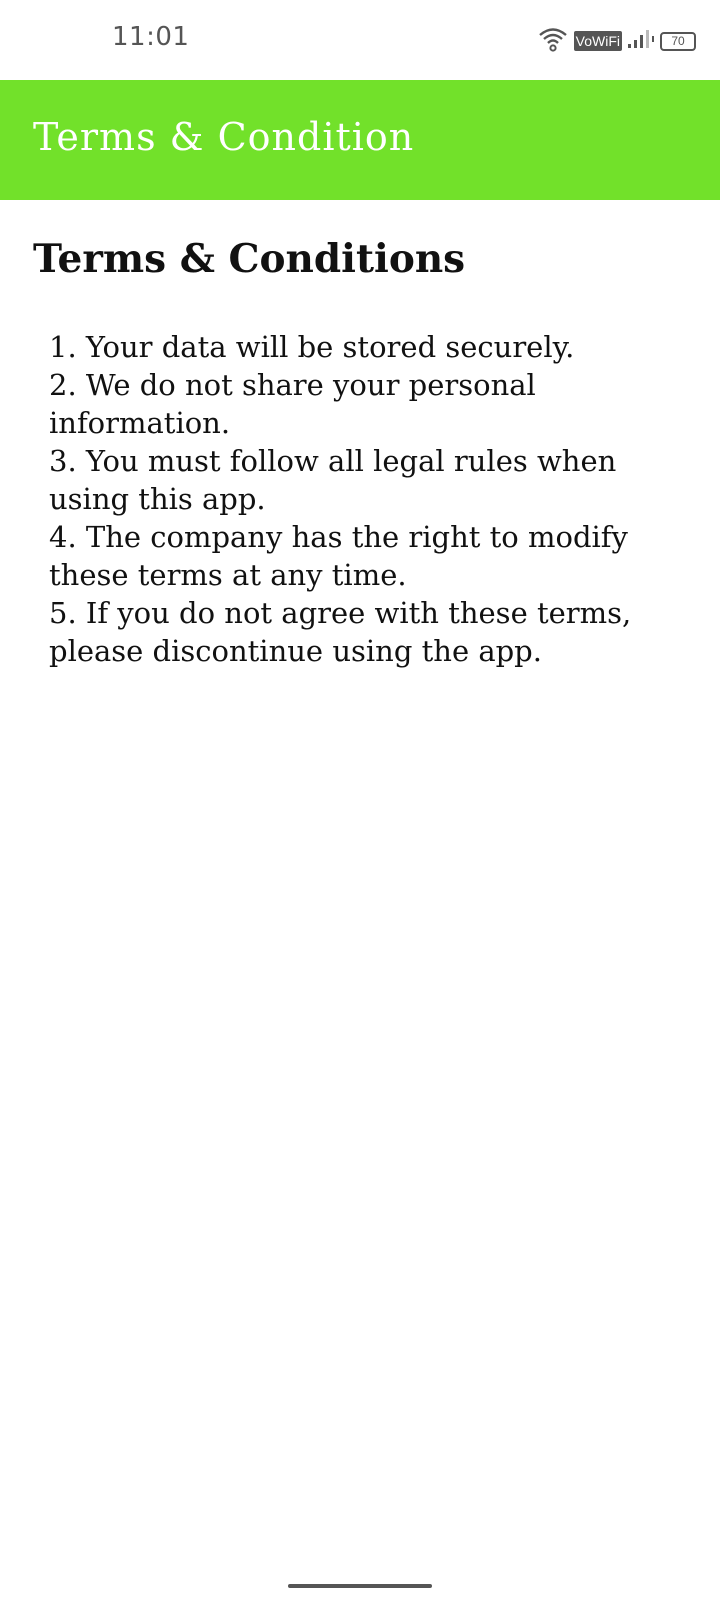  I want to click on status-time: 11:01, so click(151, 37).